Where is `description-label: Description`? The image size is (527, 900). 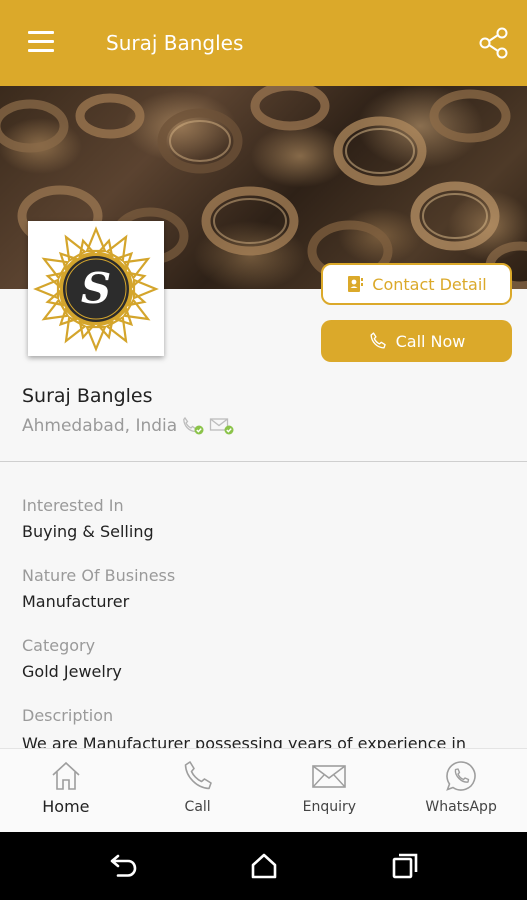
description-label: Description is located at coordinates (68, 715).